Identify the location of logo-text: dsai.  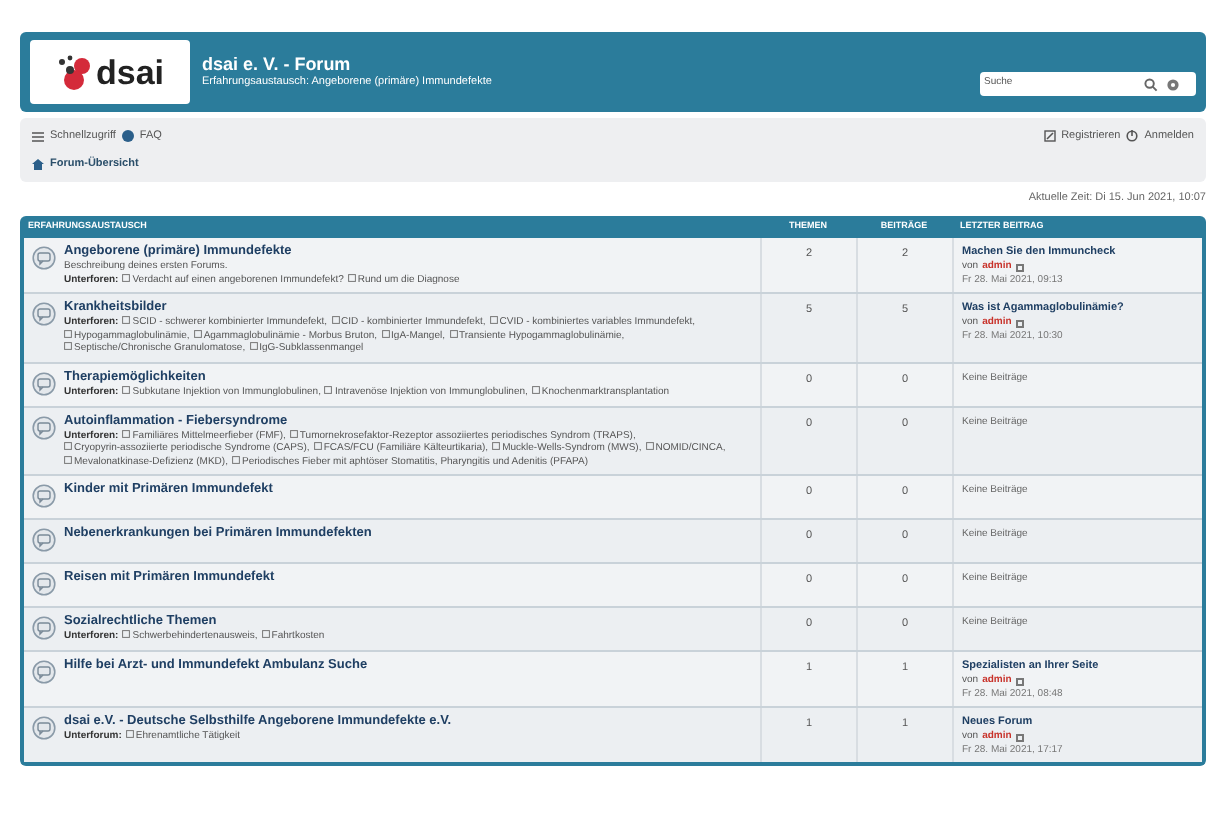
(130, 72).